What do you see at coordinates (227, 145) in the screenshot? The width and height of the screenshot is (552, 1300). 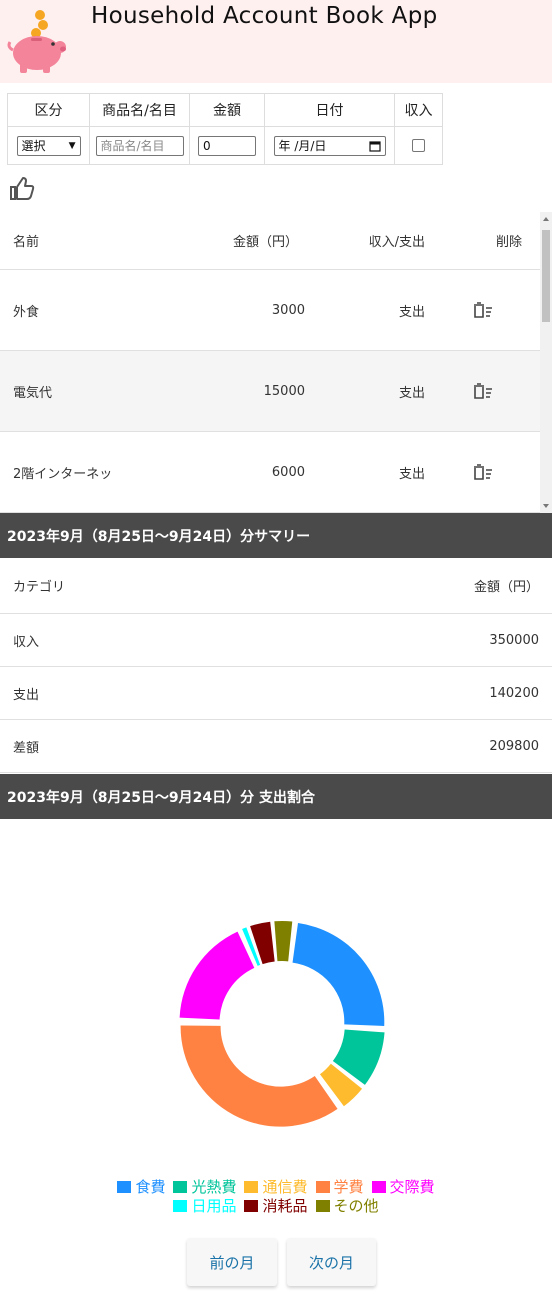 I see `amount-input: 0` at bounding box center [227, 145].